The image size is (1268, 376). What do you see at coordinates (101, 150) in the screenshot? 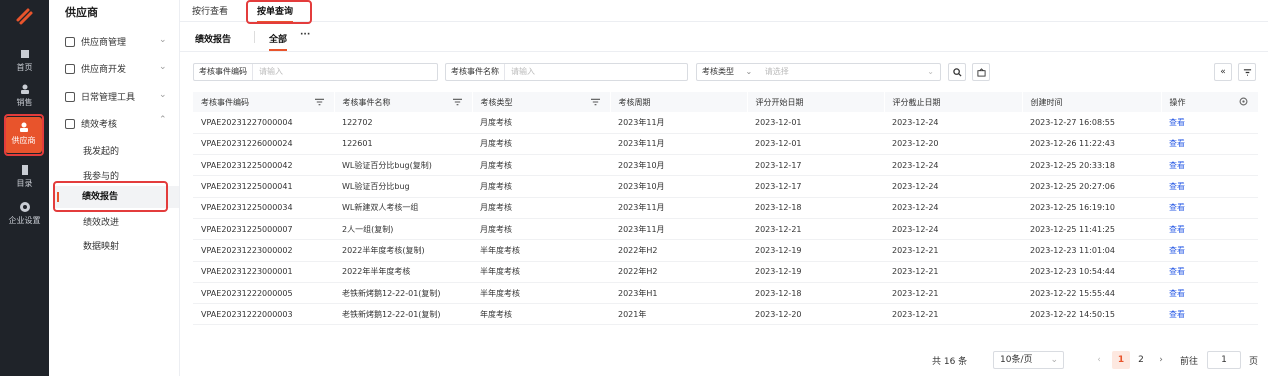
I see `sidebar-item-initiated: 我发起的` at bounding box center [101, 150].